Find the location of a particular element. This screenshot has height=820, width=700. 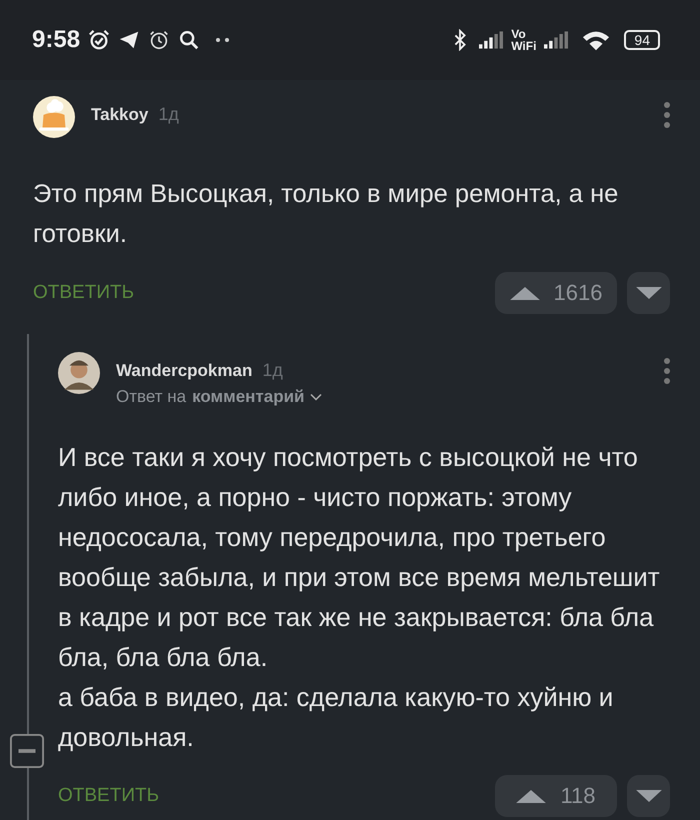

reply-to-link: комментарий is located at coordinates (248, 397).